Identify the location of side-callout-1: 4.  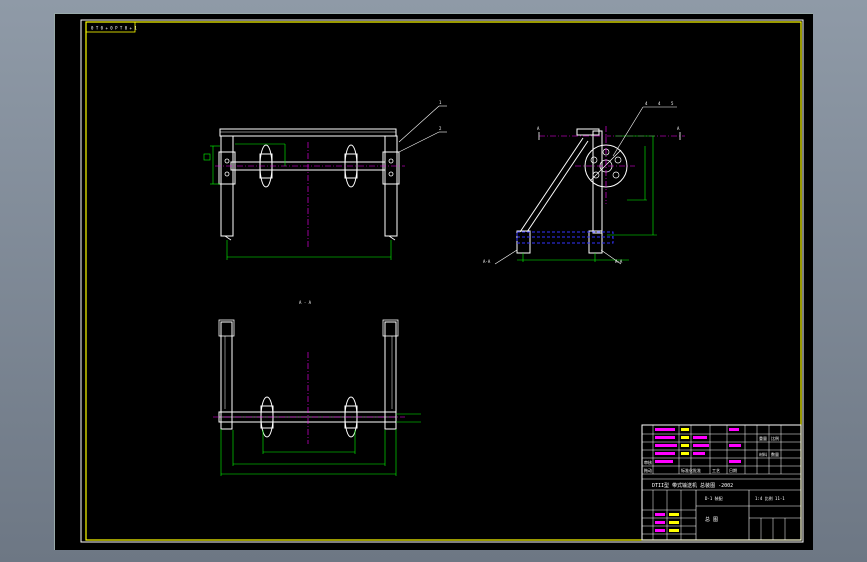
(646, 103).